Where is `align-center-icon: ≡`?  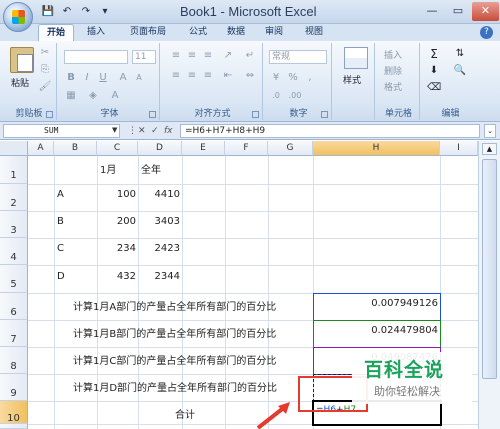 align-center-icon: ≡ is located at coordinates (192, 76).